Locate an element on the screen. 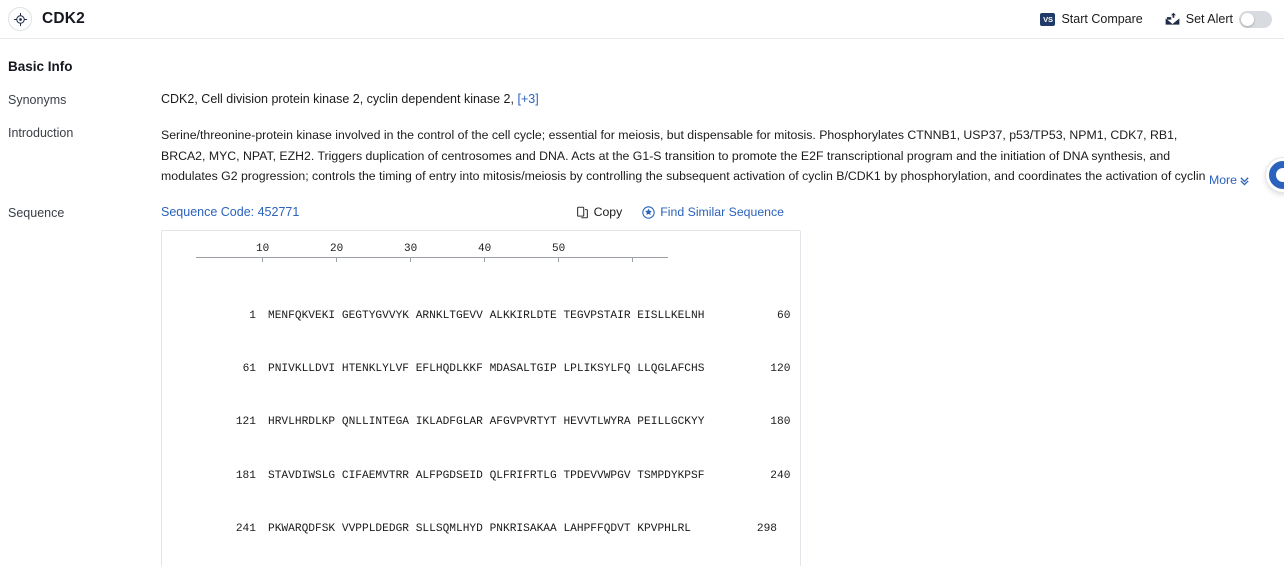 The image size is (1284, 566). header-actions: VS Start Compare Set Alert is located at coordinates (1156, 19).